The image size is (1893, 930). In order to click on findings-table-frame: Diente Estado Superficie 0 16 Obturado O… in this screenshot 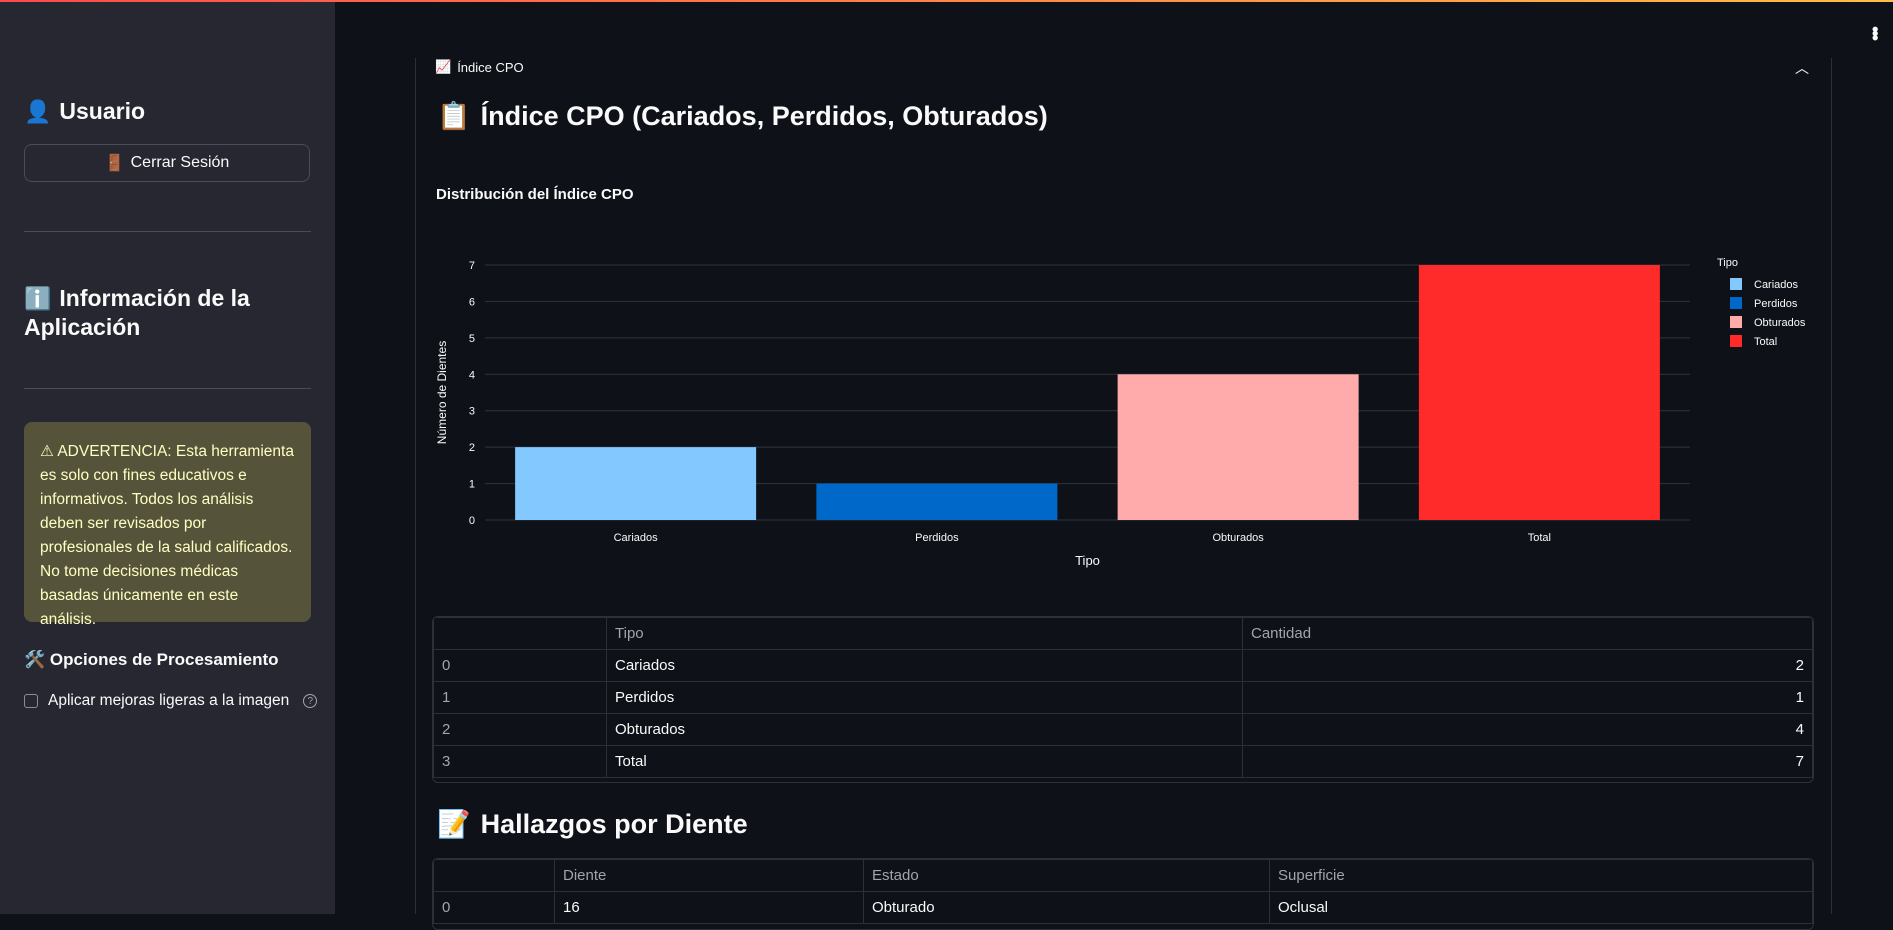, I will do `click(1123, 894)`.